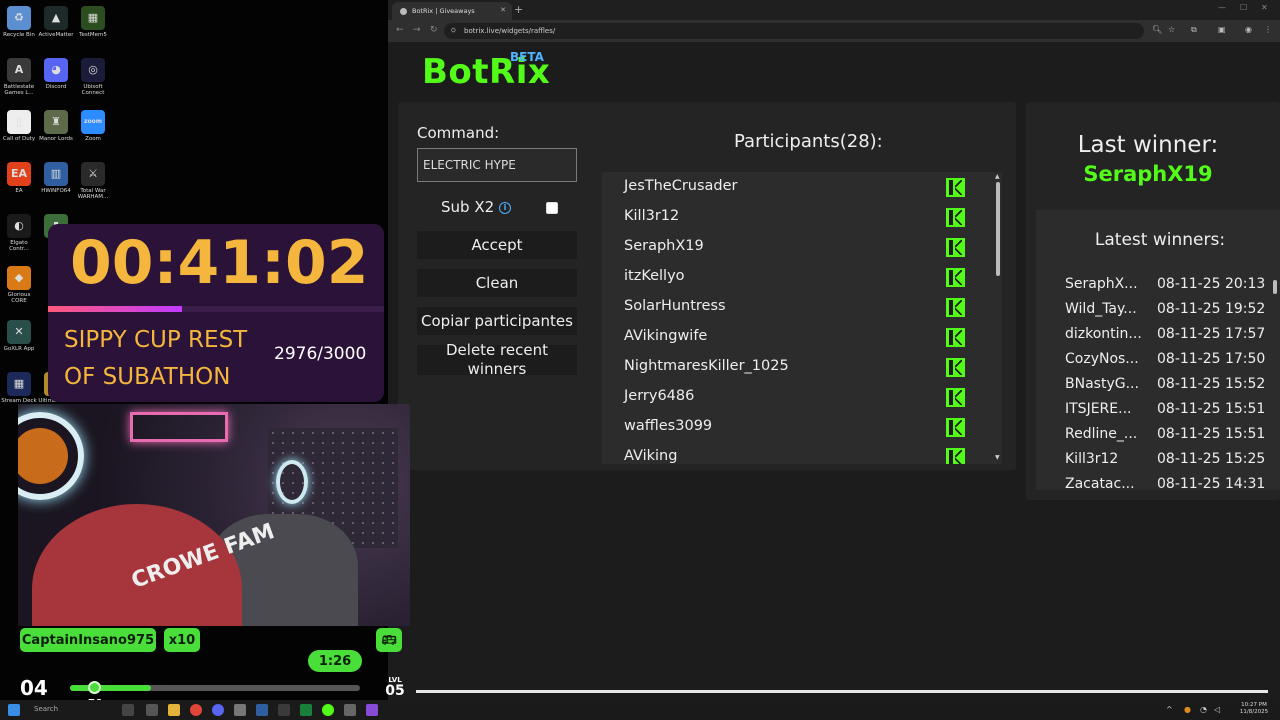 The width and height of the screenshot is (1280, 720). What do you see at coordinates (284, 710) in the screenshot?
I see `obs-icon` at bounding box center [284, 710].